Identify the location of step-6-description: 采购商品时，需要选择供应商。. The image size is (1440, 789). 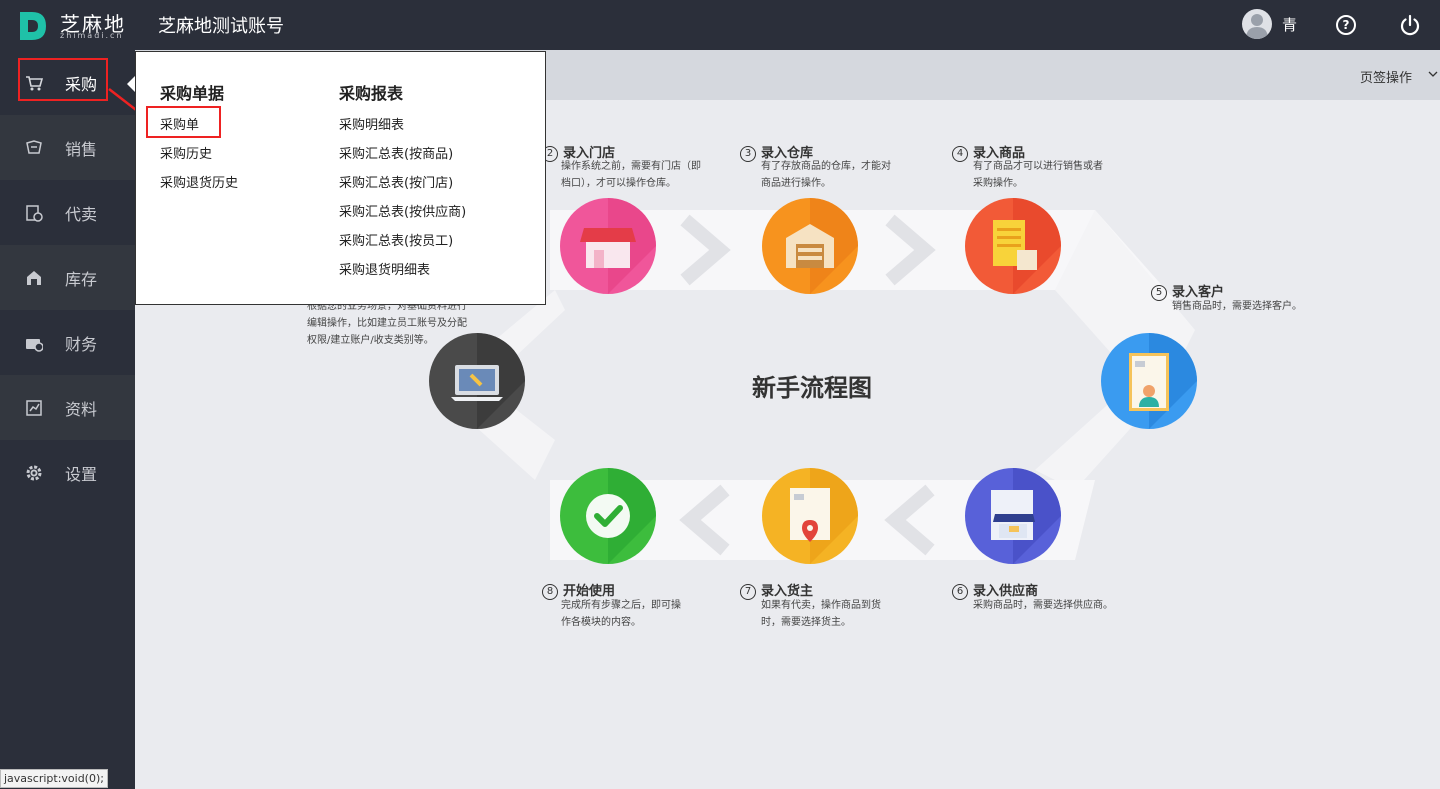
(1043, 605).